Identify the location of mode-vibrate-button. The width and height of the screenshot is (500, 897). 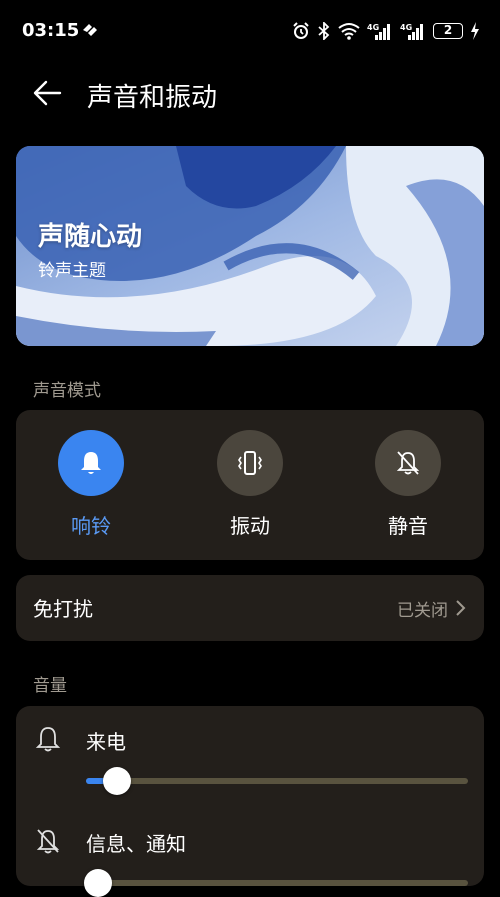
(250, 463).